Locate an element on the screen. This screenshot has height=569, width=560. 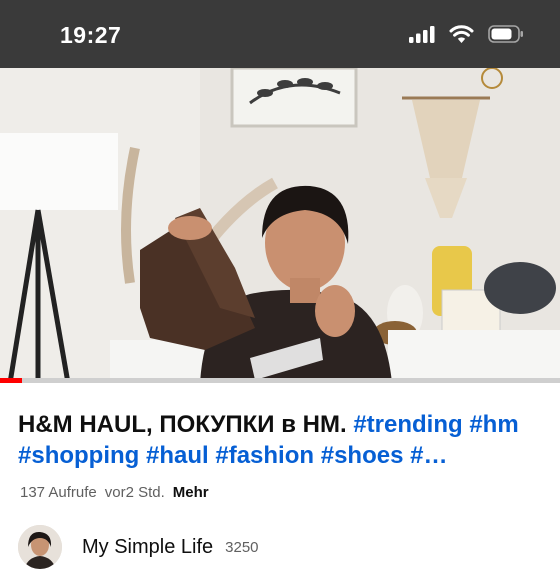
subscriber-count: 3250 is located at coordinates (242, 547).